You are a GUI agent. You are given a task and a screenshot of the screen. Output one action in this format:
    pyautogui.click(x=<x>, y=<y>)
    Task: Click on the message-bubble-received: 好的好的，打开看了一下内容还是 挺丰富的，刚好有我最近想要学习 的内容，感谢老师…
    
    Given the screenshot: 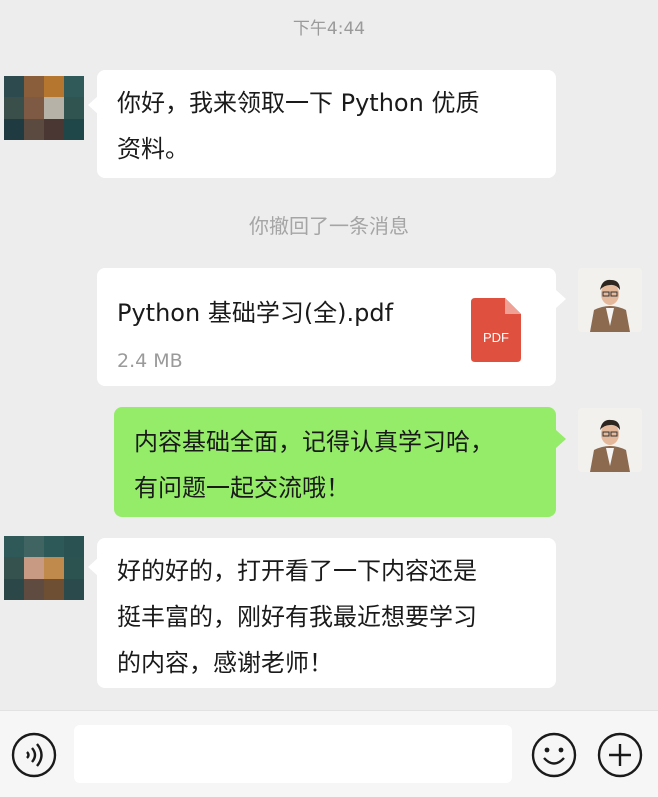 What is the action you would take?
    pyautogui.click(x=326, y=613)
    